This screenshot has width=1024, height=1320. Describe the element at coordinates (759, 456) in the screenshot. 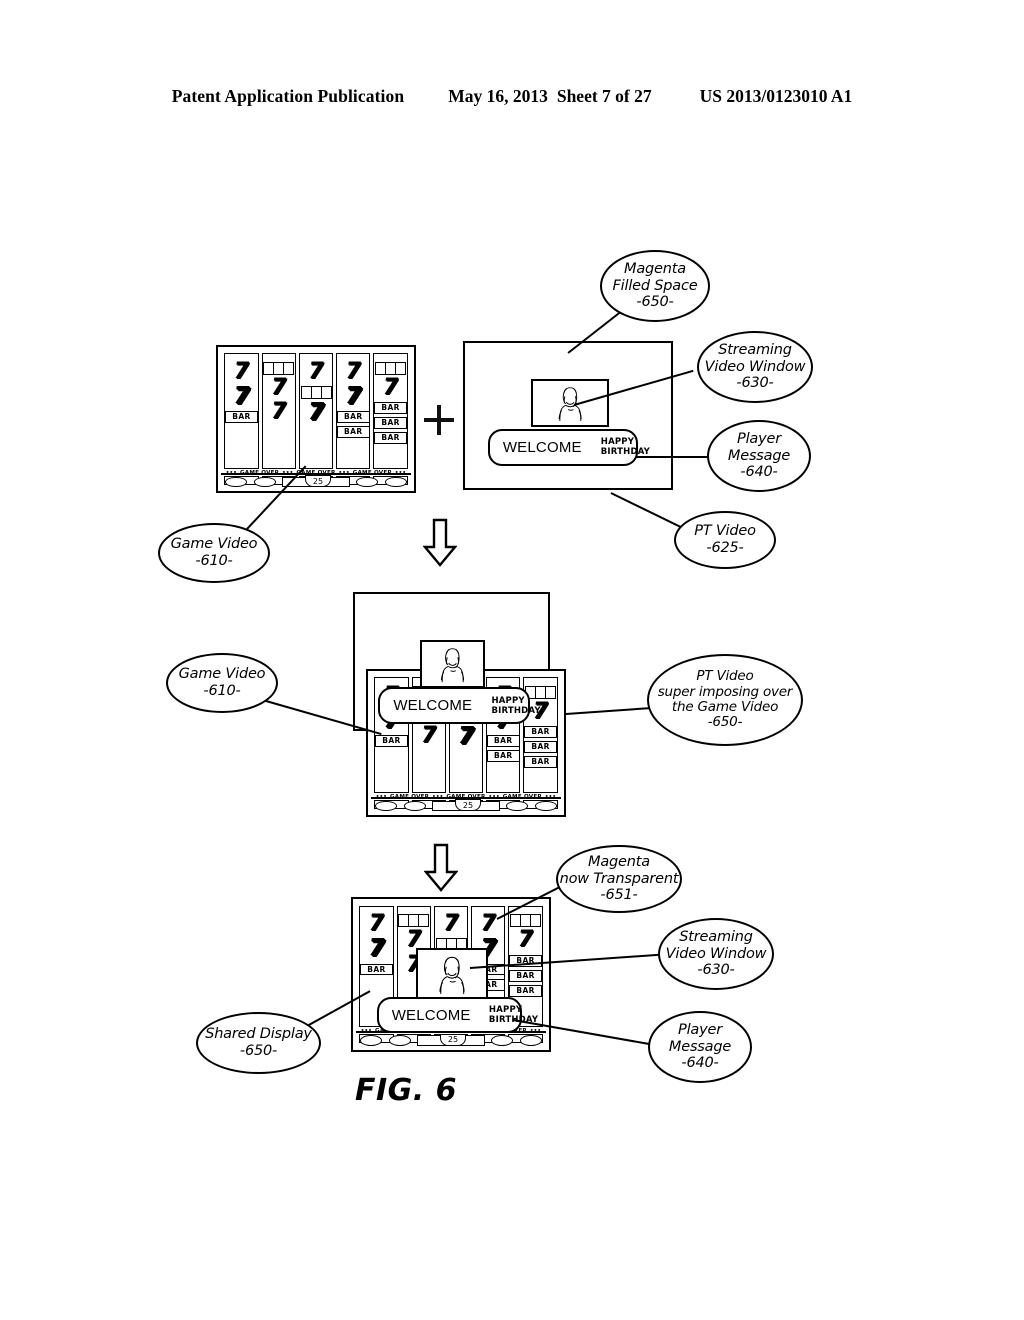

I see `callout-player-message-top: Player Message -640-` at that location.